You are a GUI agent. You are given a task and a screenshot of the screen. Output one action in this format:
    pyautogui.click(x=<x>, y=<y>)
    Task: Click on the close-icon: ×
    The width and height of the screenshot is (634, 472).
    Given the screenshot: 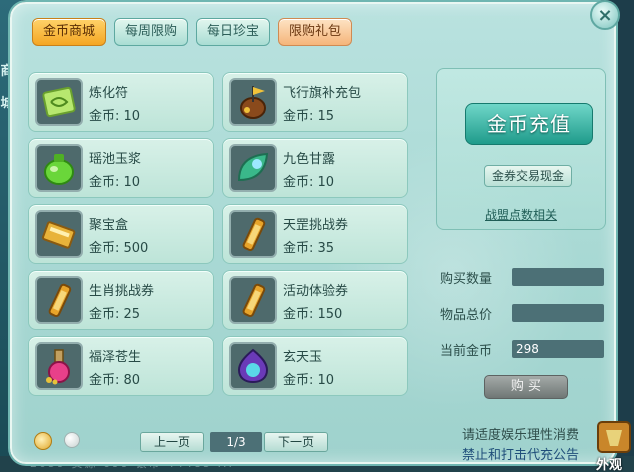 What is the action you would take?
    pyautogui.click(x=605, y=15)
    